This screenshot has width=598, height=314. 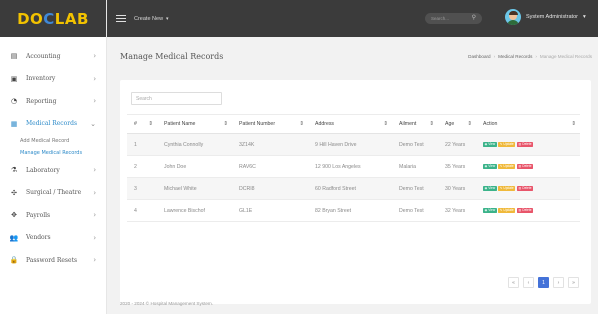 I want to click on cell-age: 22 Years, so click(x=457, y=144).